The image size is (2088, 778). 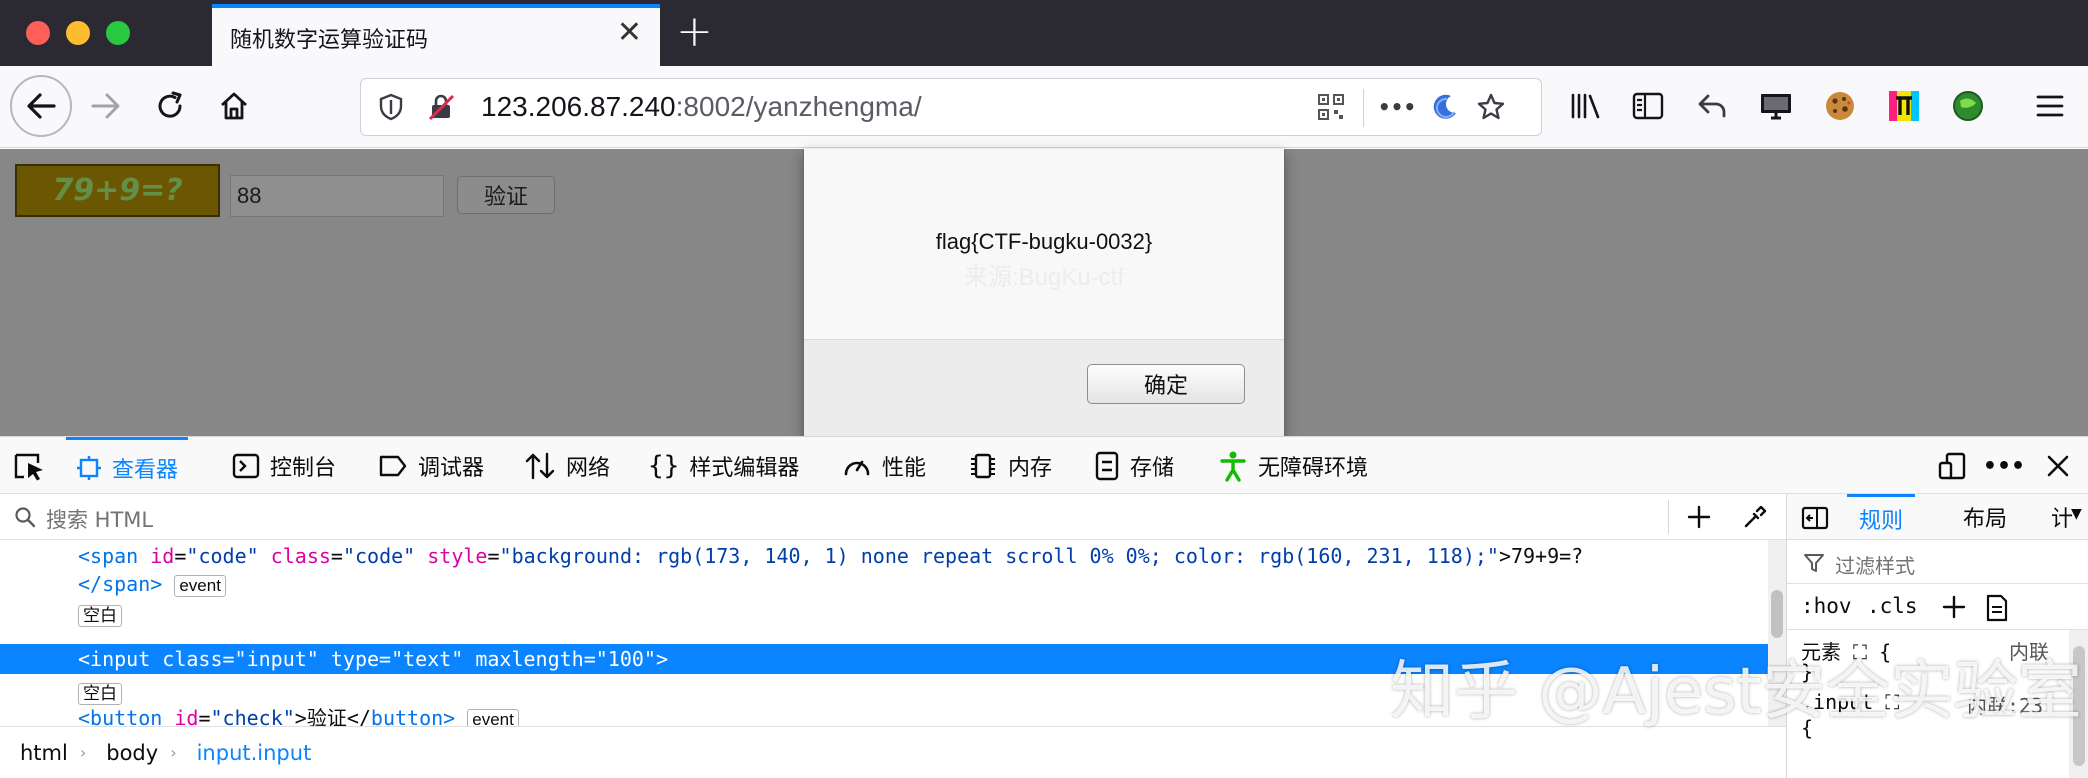 I want to click on markup-line-whitespace-2: 空白, so click(x=100, y=692).